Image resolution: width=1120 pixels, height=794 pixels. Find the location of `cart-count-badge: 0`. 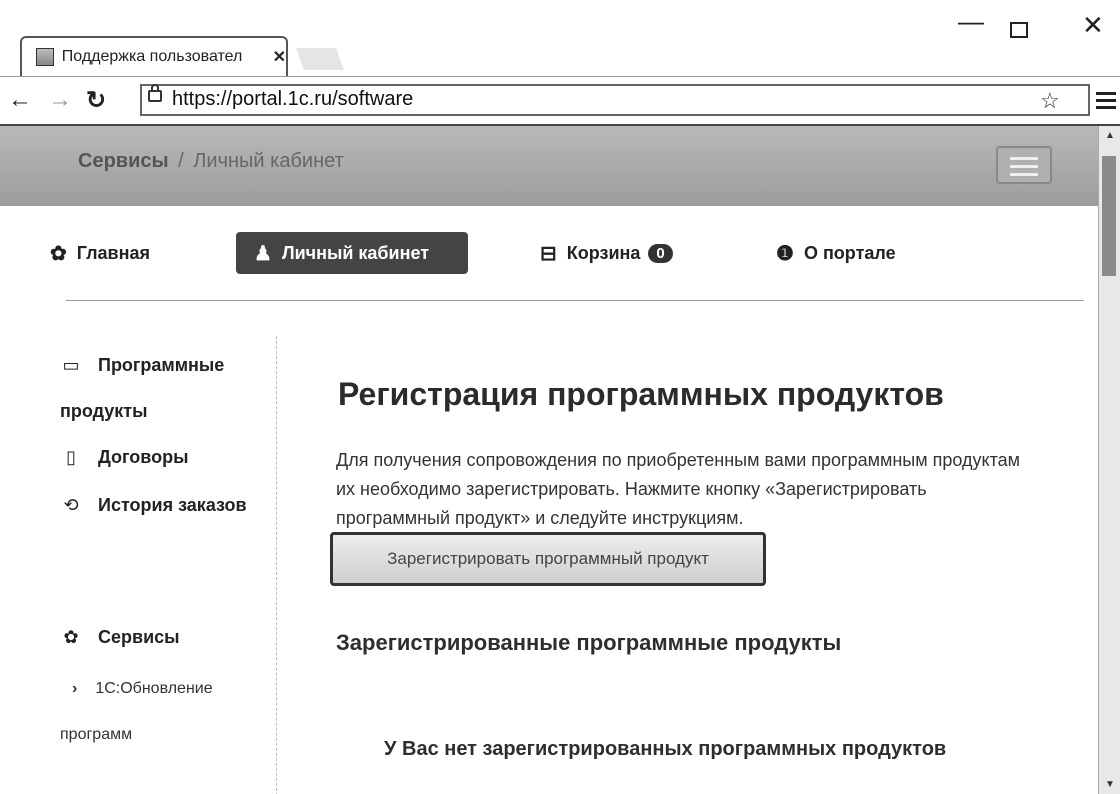

cart-count-badge: 0 is located at coordinates (660, 253).